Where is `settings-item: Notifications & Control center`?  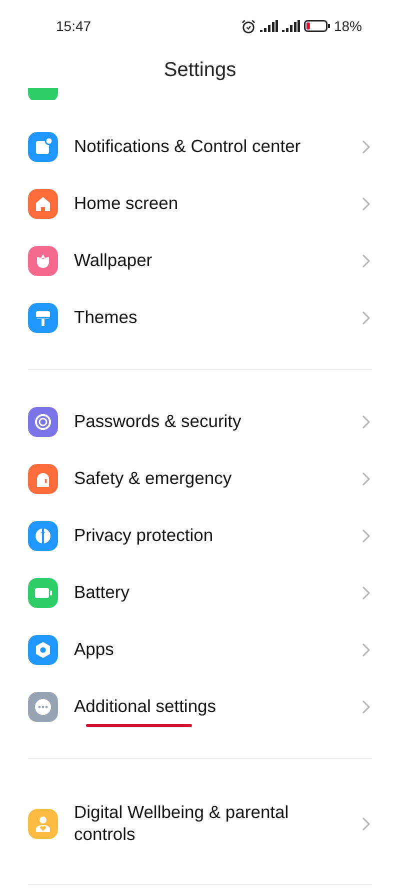 settings-item: Notifications & Control center is located at coordinates (200, 146).